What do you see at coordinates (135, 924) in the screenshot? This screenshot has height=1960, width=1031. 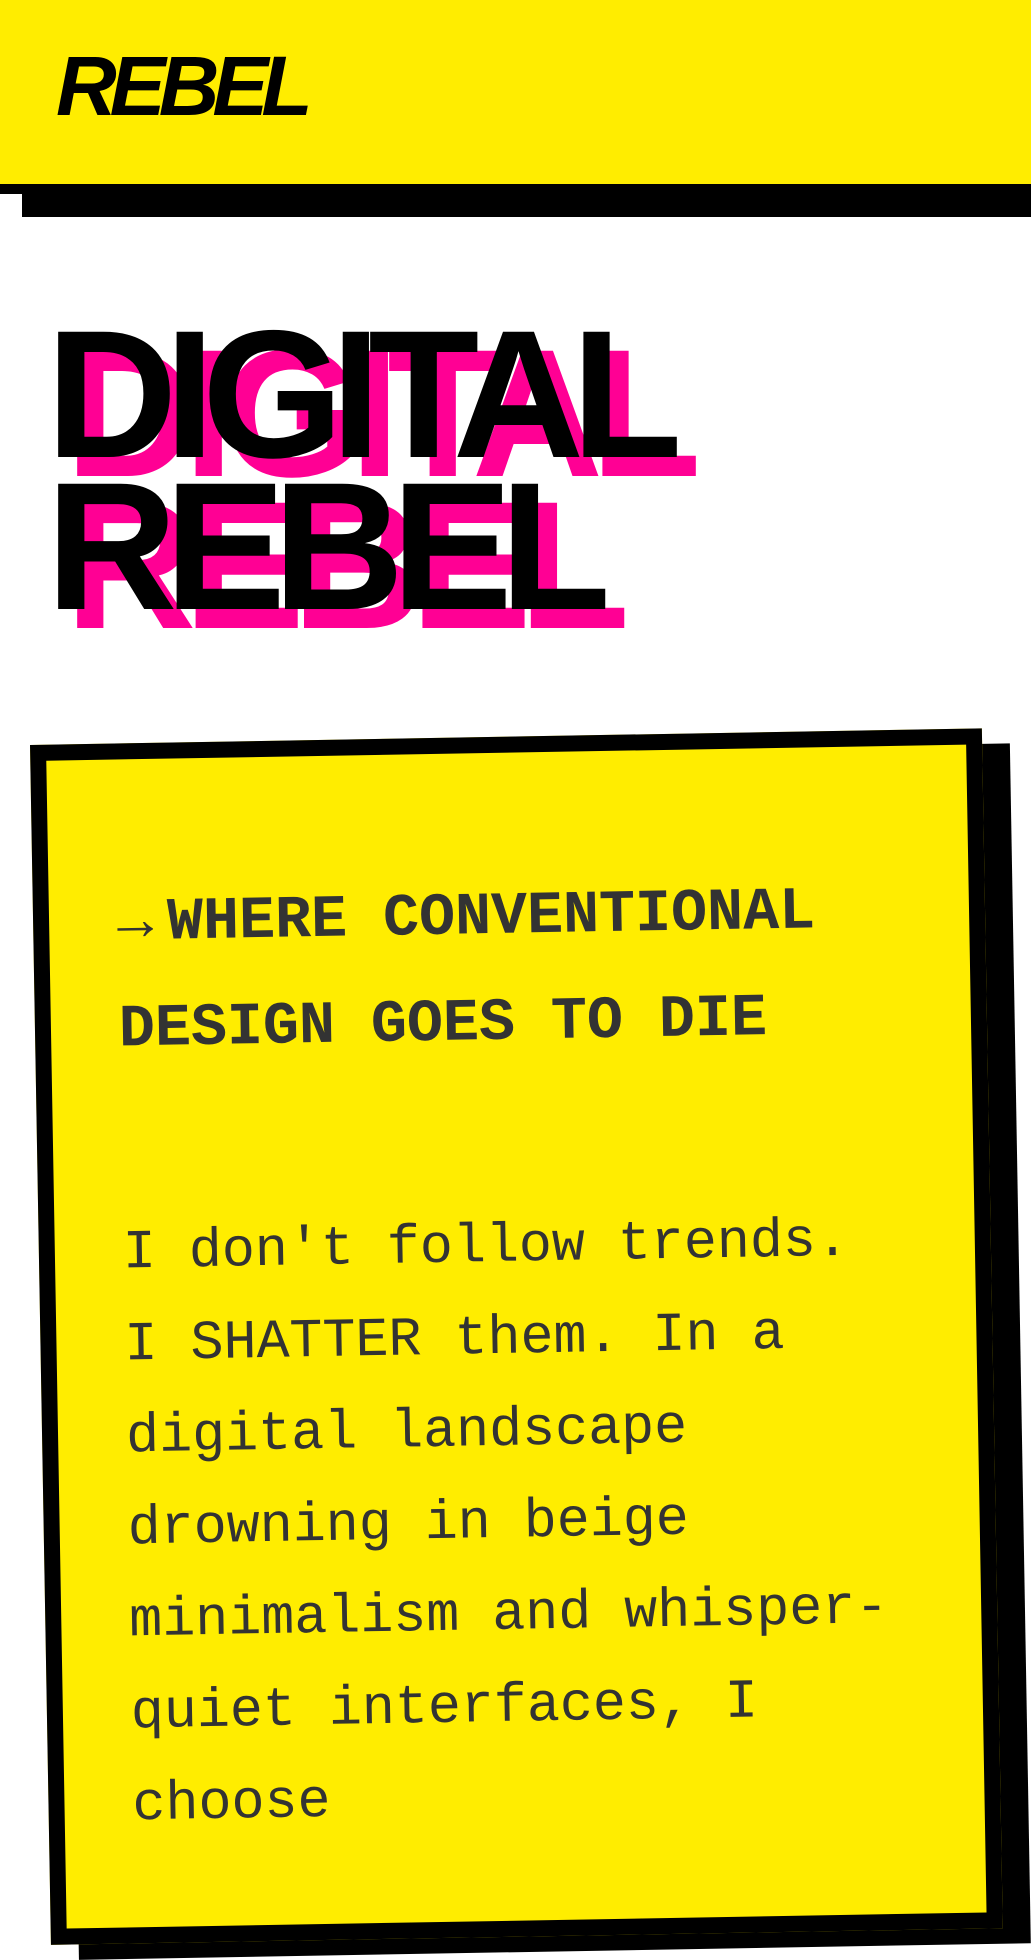 I see `arrow-right-icon: →` at bounding box center [135, 924].